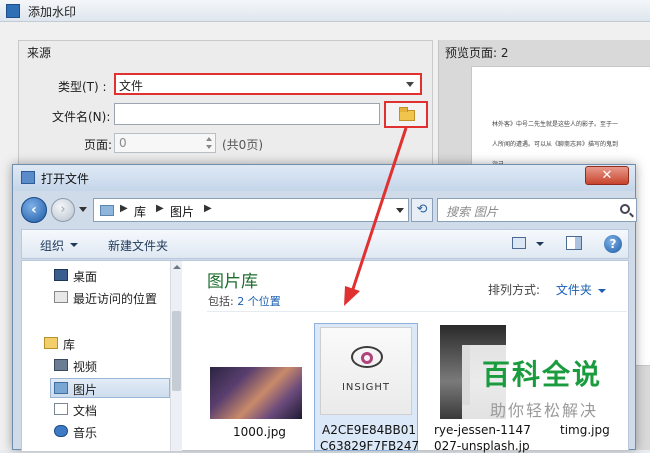 This screenshot has width=650, height=453. Describe the element at coordinates (85, 411) in the screenshot. I see `nav-item-label: 文档` at that location.